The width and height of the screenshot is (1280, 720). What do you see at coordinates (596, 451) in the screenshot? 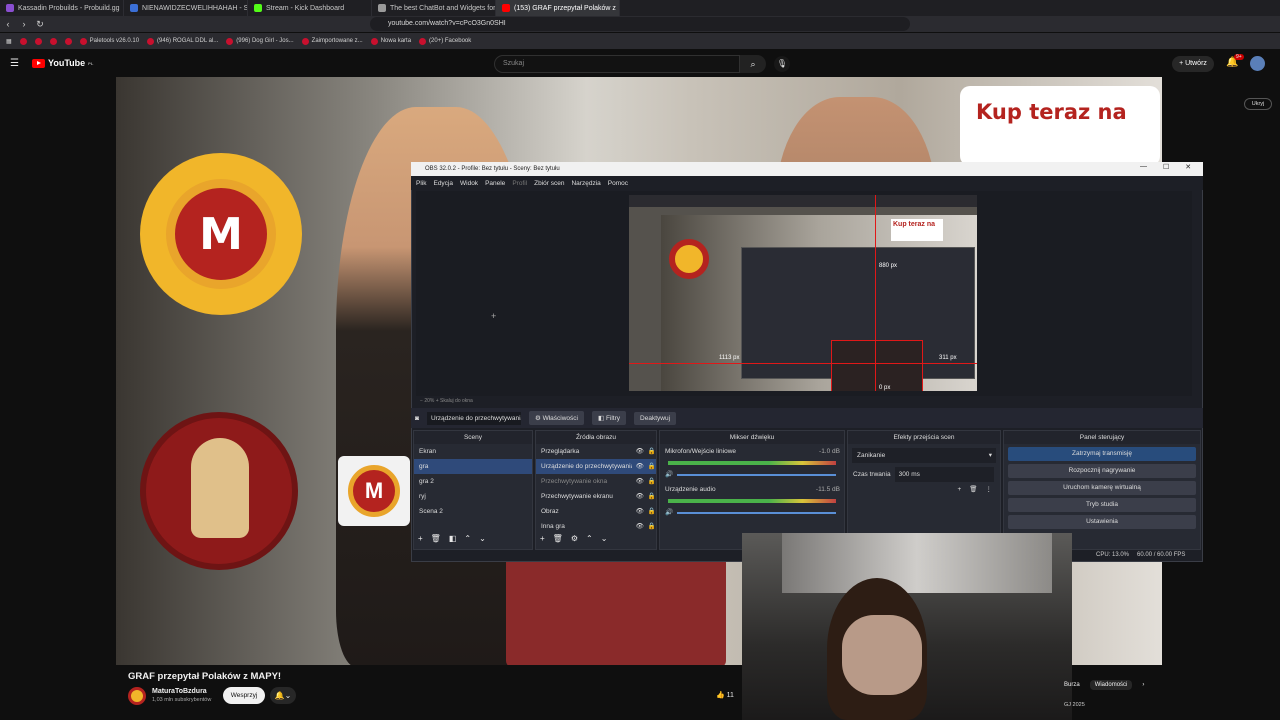
I see `source-item: Przeglądarka 👁 🔒` at bounding box center [596, 451].